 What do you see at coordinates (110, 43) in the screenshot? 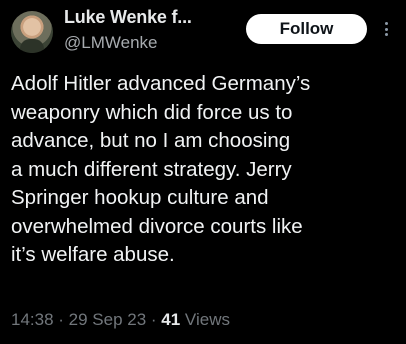
I see `author-handle: @LMWenke` at bounding box center [110, 43].